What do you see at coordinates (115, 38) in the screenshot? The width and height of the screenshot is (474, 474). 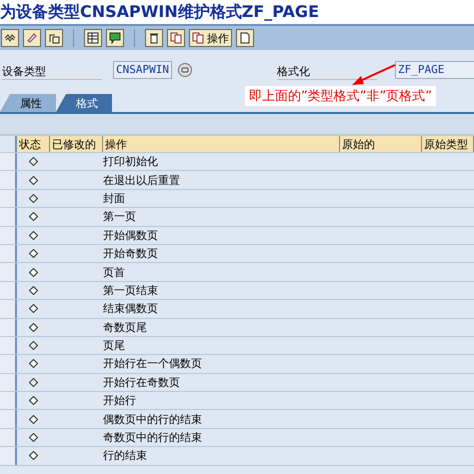 I see `speech-bubble-icon` at bounding box center [115, 38].